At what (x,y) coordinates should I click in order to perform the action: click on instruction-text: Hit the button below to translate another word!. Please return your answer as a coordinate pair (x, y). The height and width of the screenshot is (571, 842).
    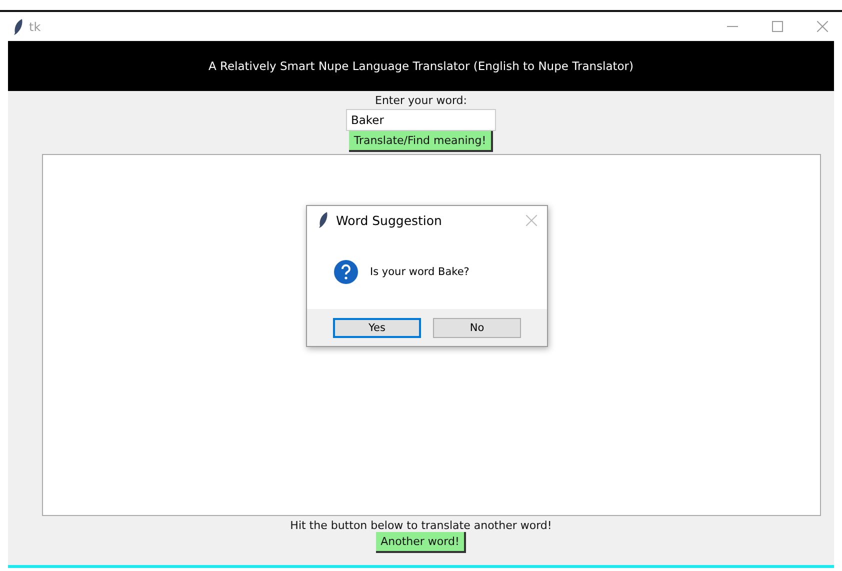
    Looking at the image, I should click on (421, 525).